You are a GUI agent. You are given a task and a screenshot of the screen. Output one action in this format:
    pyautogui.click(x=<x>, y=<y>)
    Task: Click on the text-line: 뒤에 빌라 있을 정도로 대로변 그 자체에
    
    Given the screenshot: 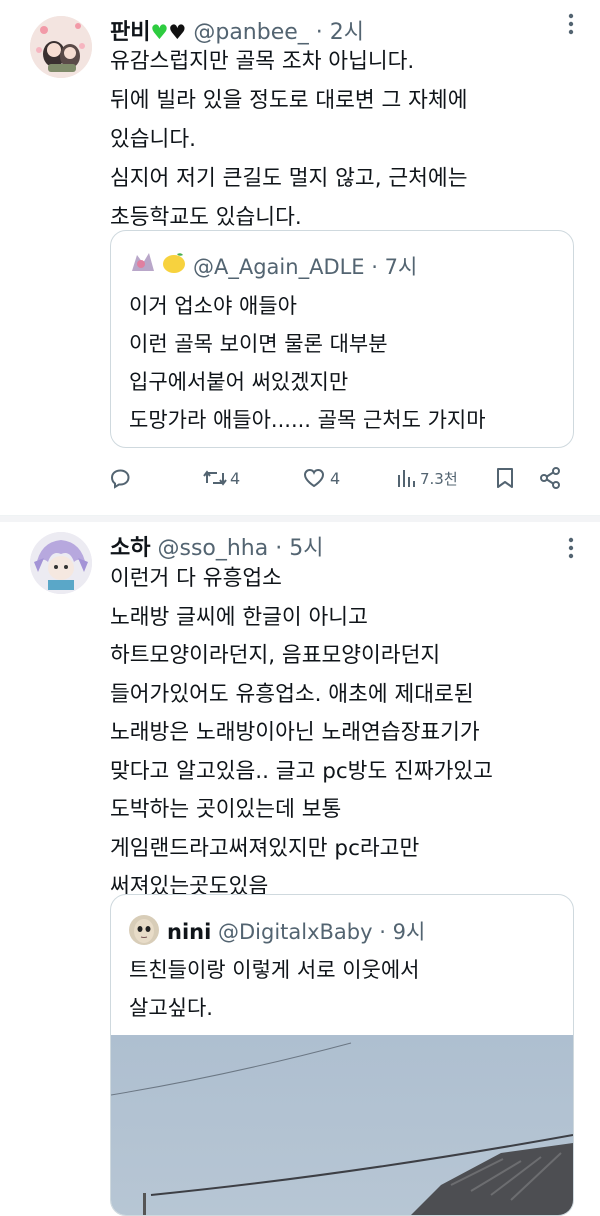 What is the action you would take?
    pyautogui.click(x=289, y=100)
    